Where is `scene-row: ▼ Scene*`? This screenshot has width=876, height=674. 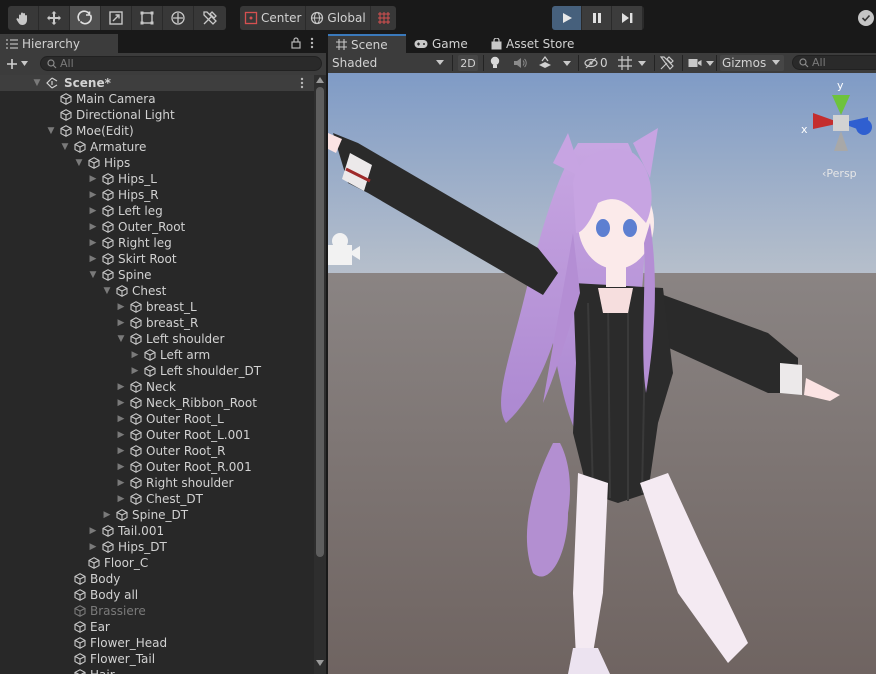 scene-row: ▼ Scene* is located at coordinates (157, 83).